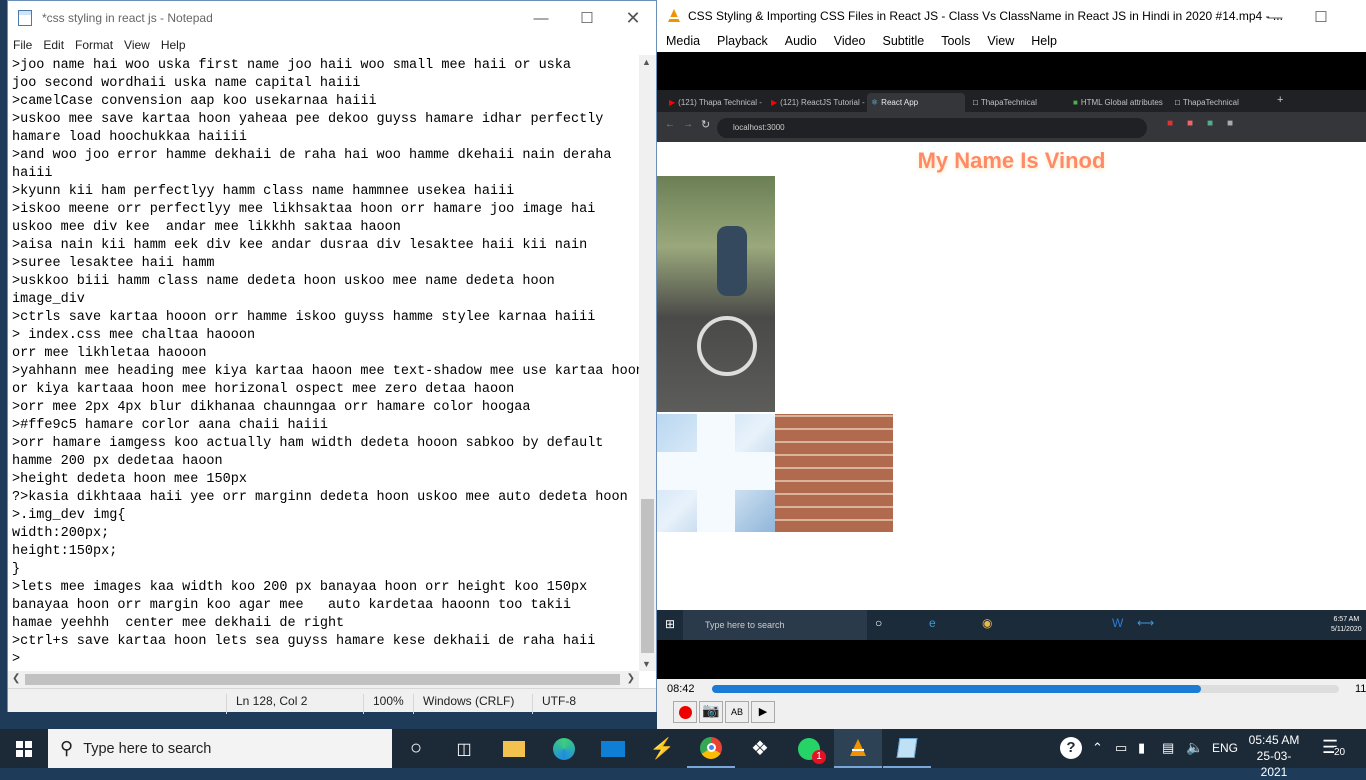 The width and height of the screenshot is (1366, 780). I want to click on encoding: UTF-8, so click(559, 701).